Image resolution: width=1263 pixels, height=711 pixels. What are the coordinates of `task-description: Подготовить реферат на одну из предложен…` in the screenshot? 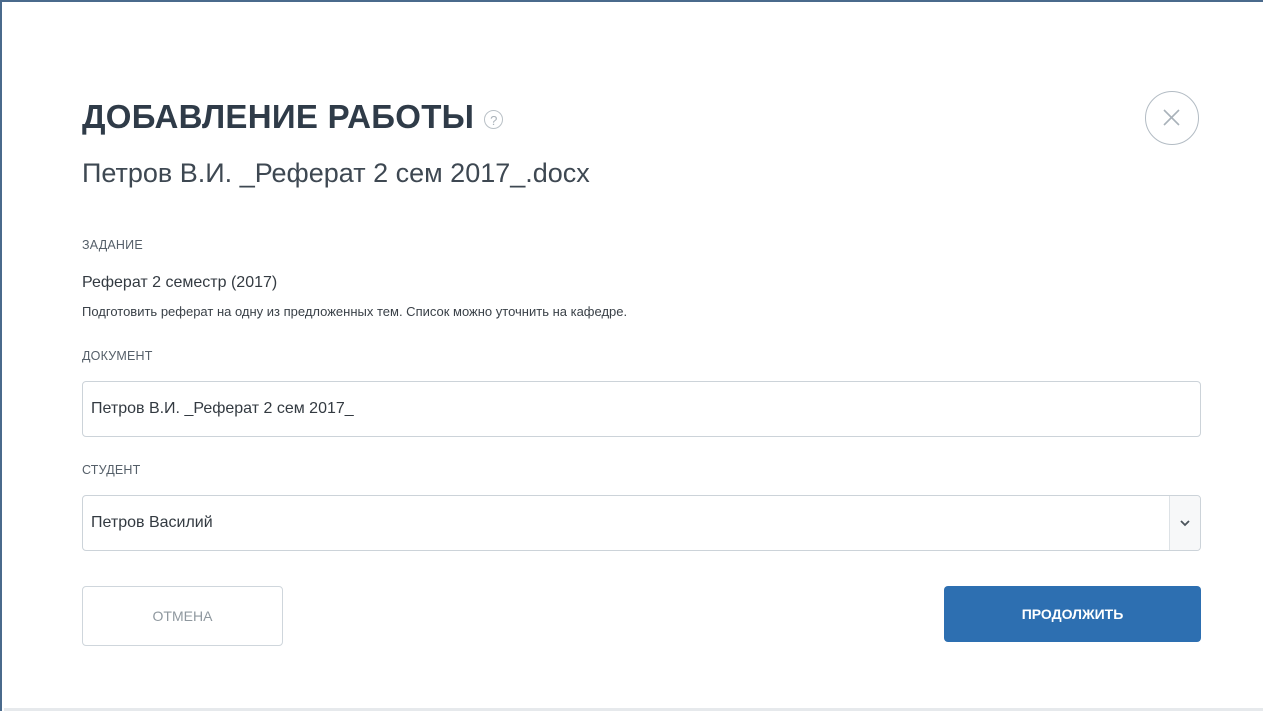 It's located at (355, 311).